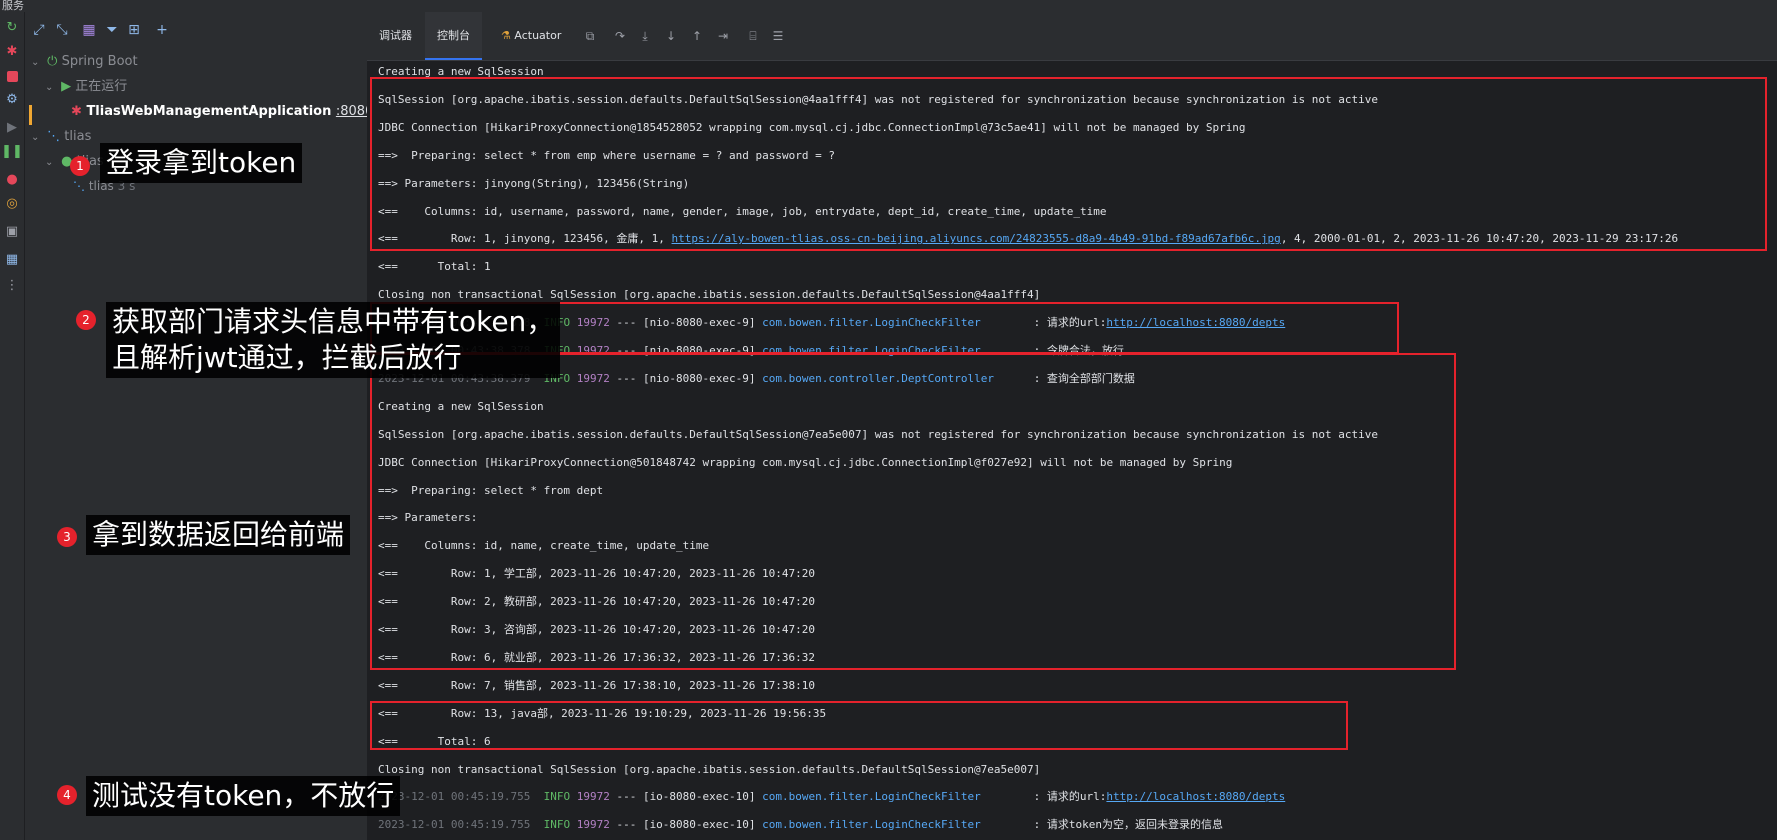 The height and width of the screenshot is (840, 1777). What do you see at coordinates (12, 260) in the screenshot?
I see `layout-icon: ▦` at bounding box center [12, 260].